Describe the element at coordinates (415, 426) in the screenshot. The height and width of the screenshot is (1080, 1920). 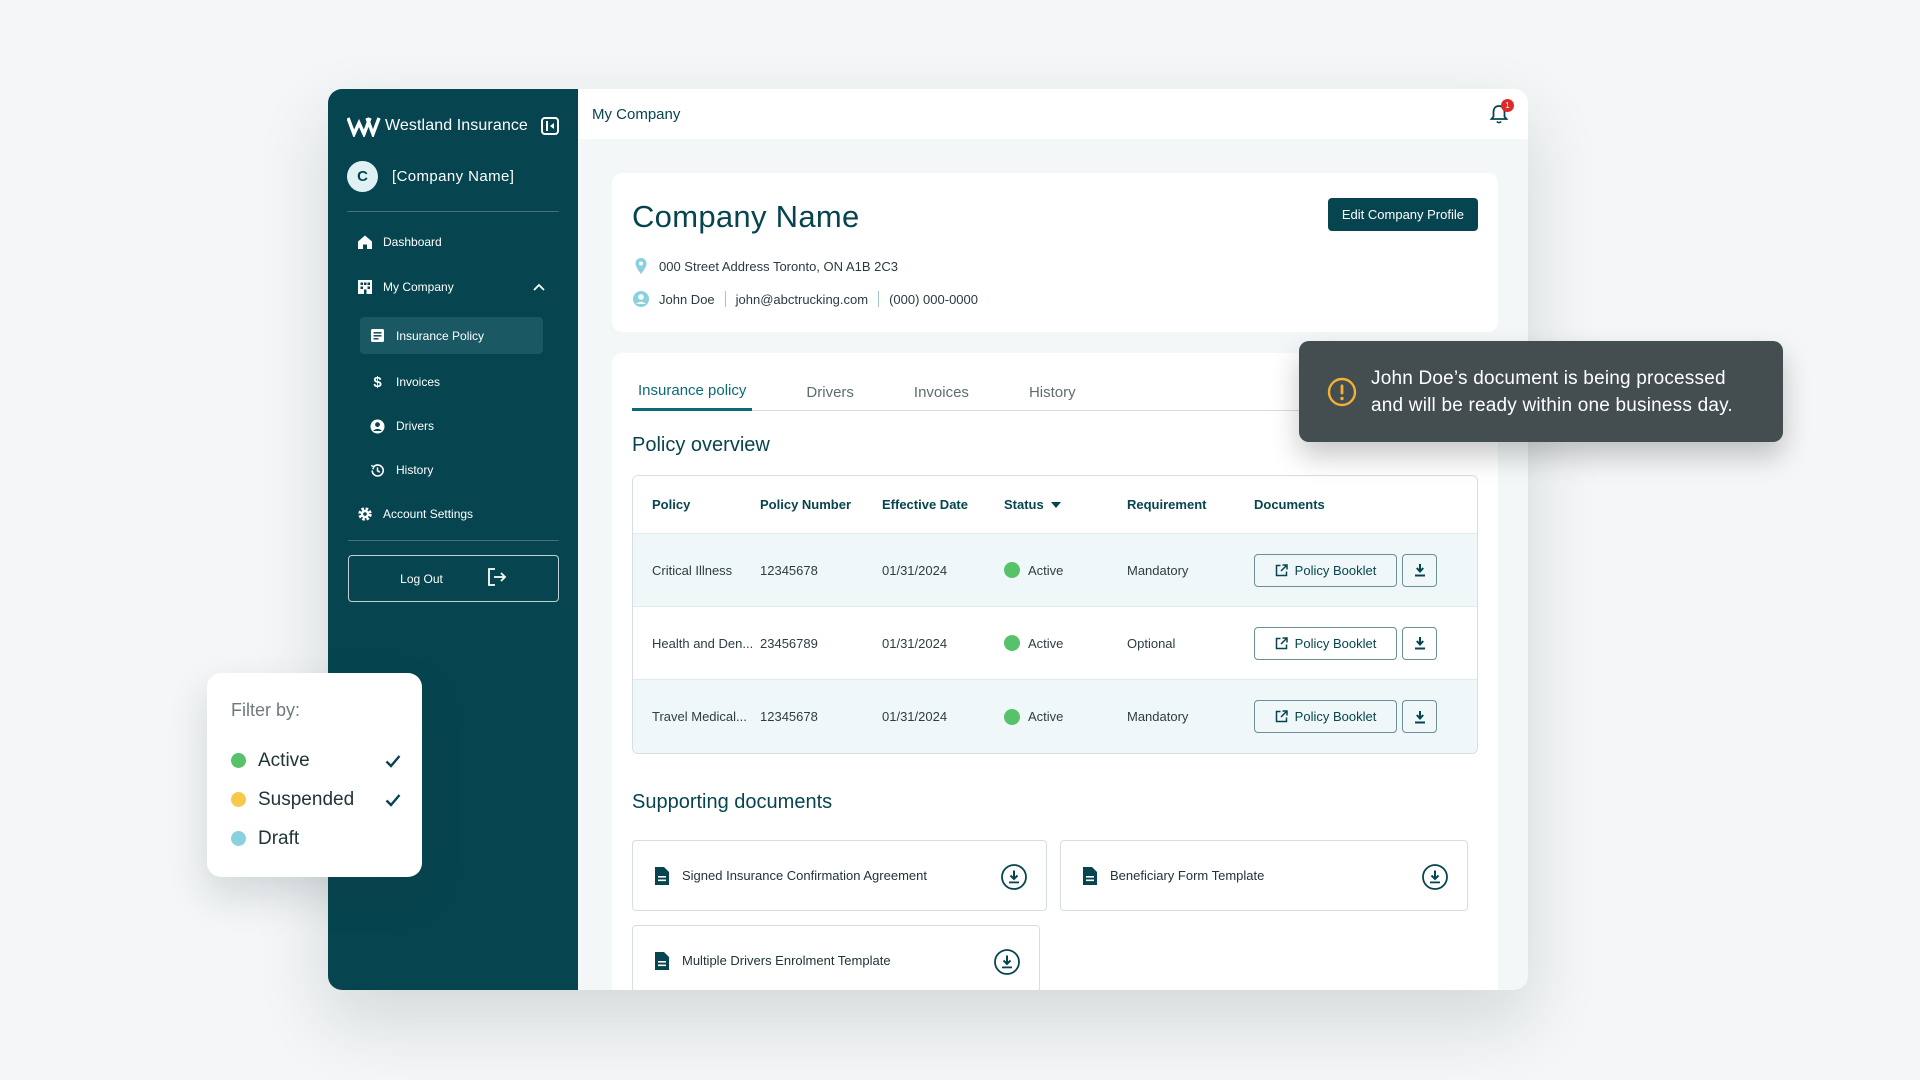
I see `sidebar-item-label: Drivers` at that location.